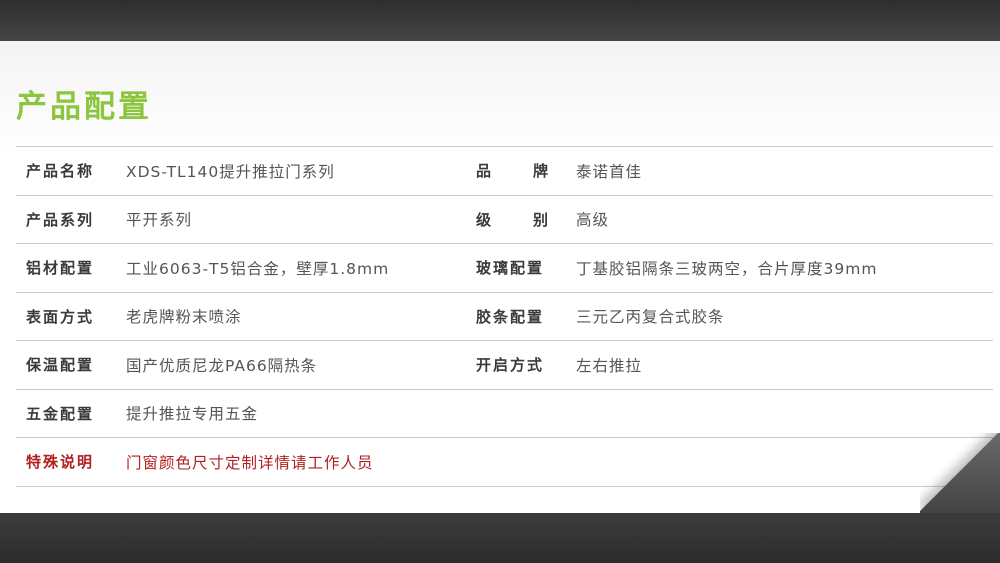  Describe the element at coordinates (729, 171) in the screenshot. I see `spec-cell: 品 牌 泰诺首佳` at that location.